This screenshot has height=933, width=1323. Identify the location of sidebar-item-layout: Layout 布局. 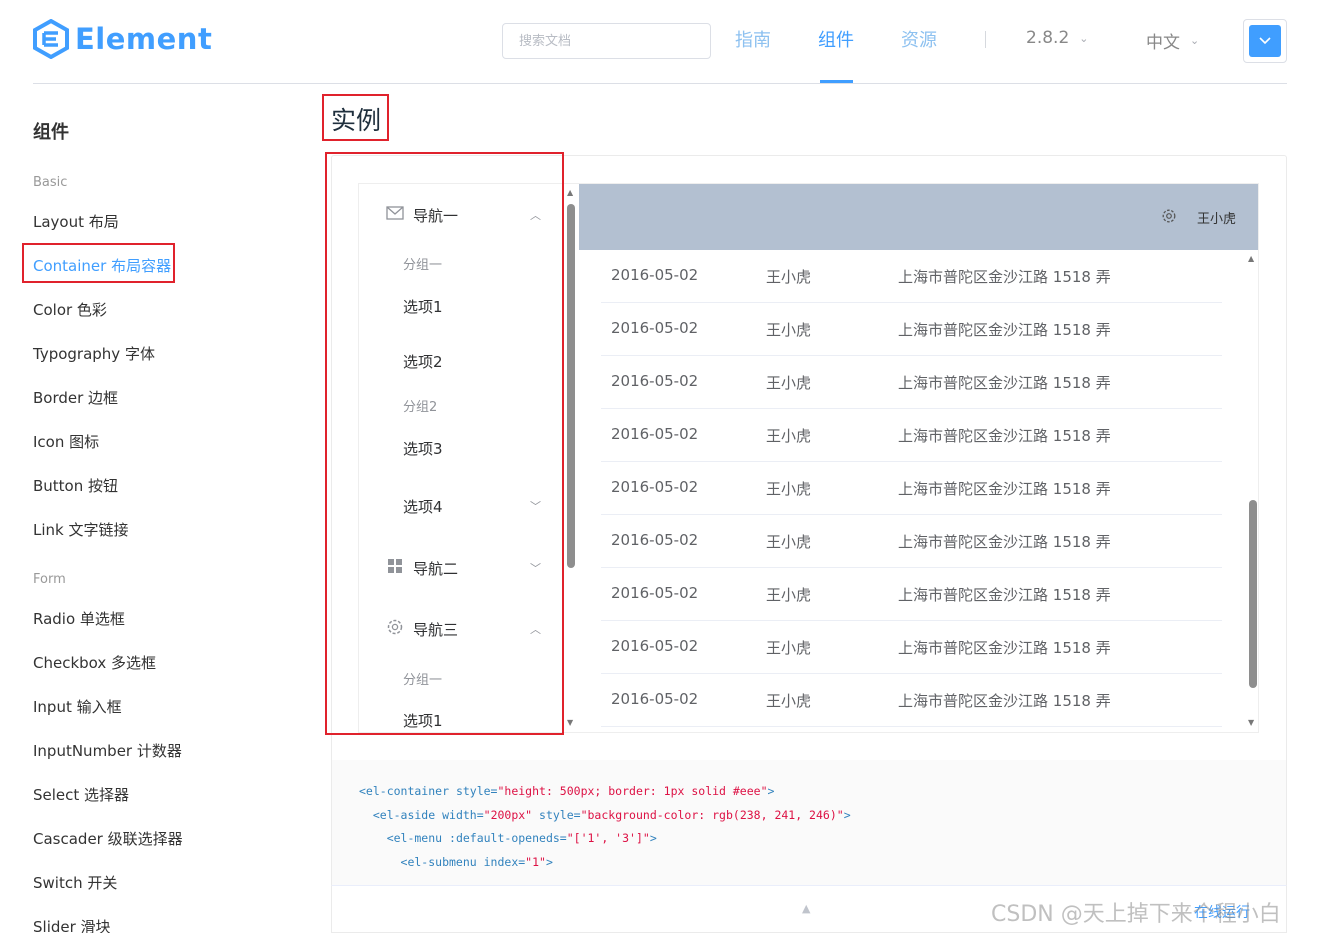
(76, 221).